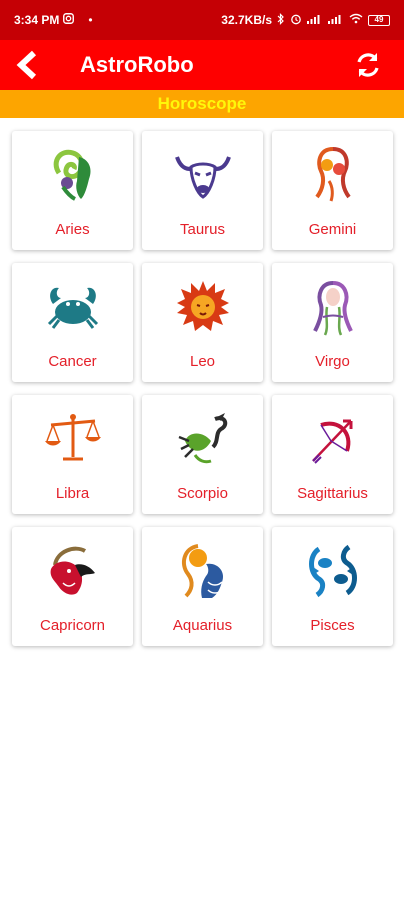 This screenshot has height=900, width=404. Describe the element at coordinates (202, 361) in the screenshot. I see `sign-label: Leo` at that location.